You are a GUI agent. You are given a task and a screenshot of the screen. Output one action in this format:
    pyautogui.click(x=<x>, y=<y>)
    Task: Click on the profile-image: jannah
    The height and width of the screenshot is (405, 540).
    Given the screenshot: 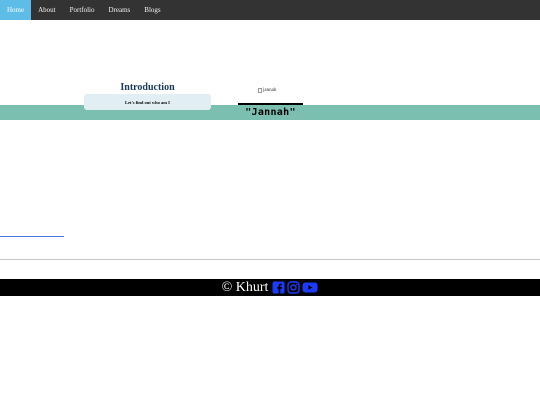 What is the action you would take?
    pyautogui.click(x=267, y=90)
    